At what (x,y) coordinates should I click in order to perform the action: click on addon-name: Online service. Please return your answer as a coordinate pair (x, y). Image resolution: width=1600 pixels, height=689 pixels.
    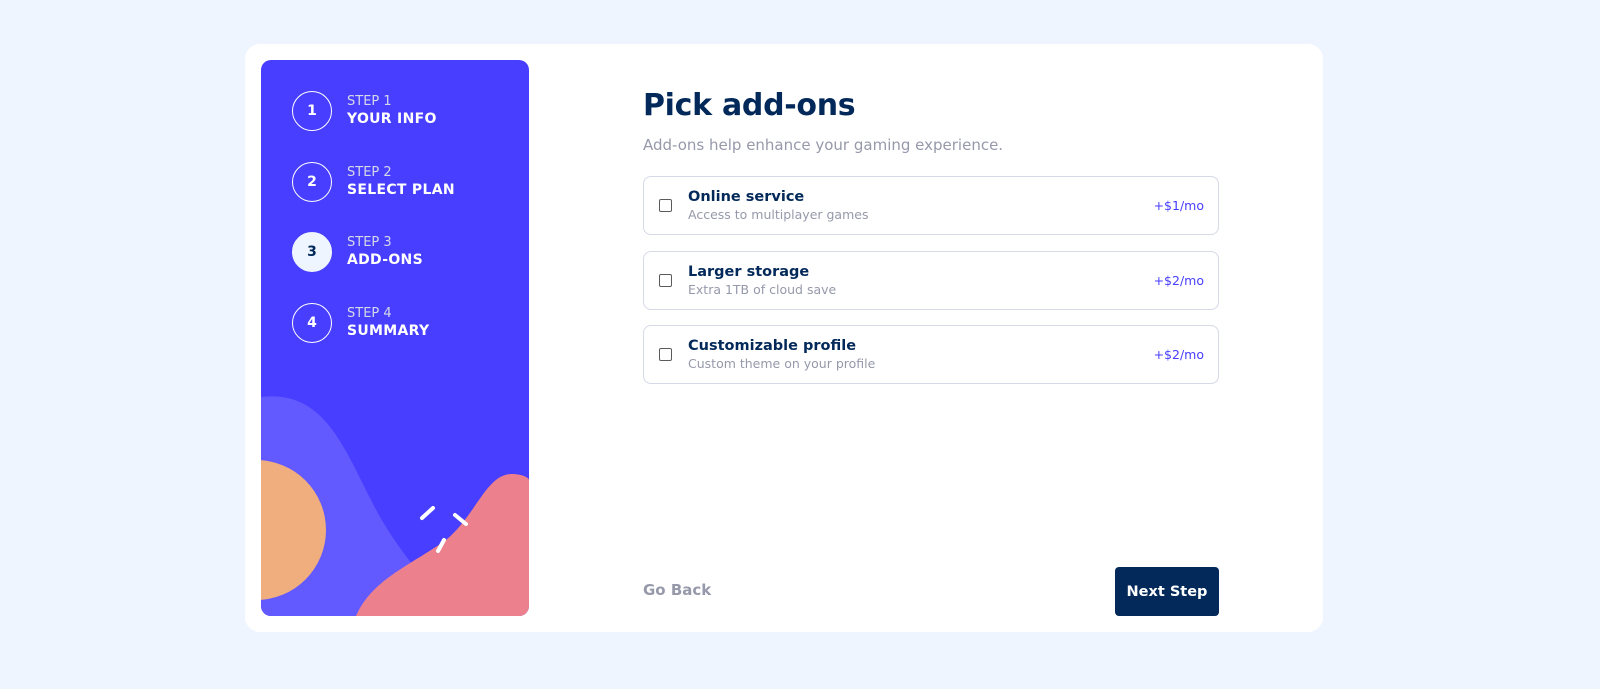
    Looking at the image, I should click on (746, 197).